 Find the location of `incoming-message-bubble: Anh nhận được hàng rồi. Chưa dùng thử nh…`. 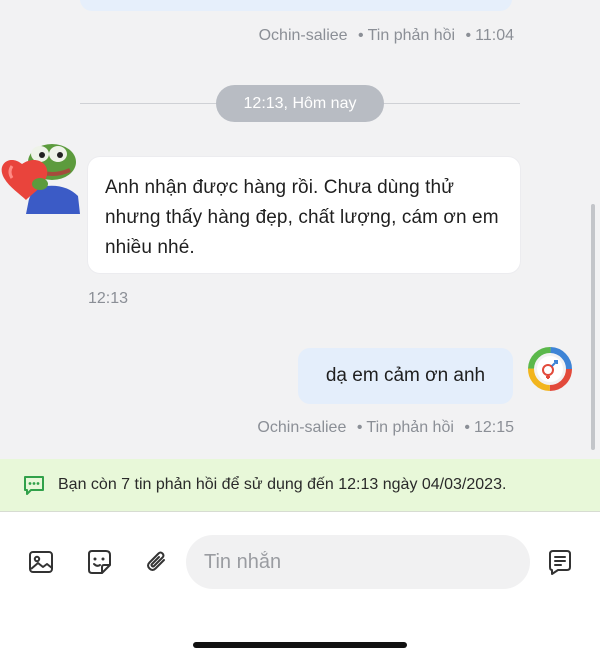

incoming-message-bubble: Anh nhận được hàng rồi. Chưa dùng thử nh… is located at coordinates (304, 215).